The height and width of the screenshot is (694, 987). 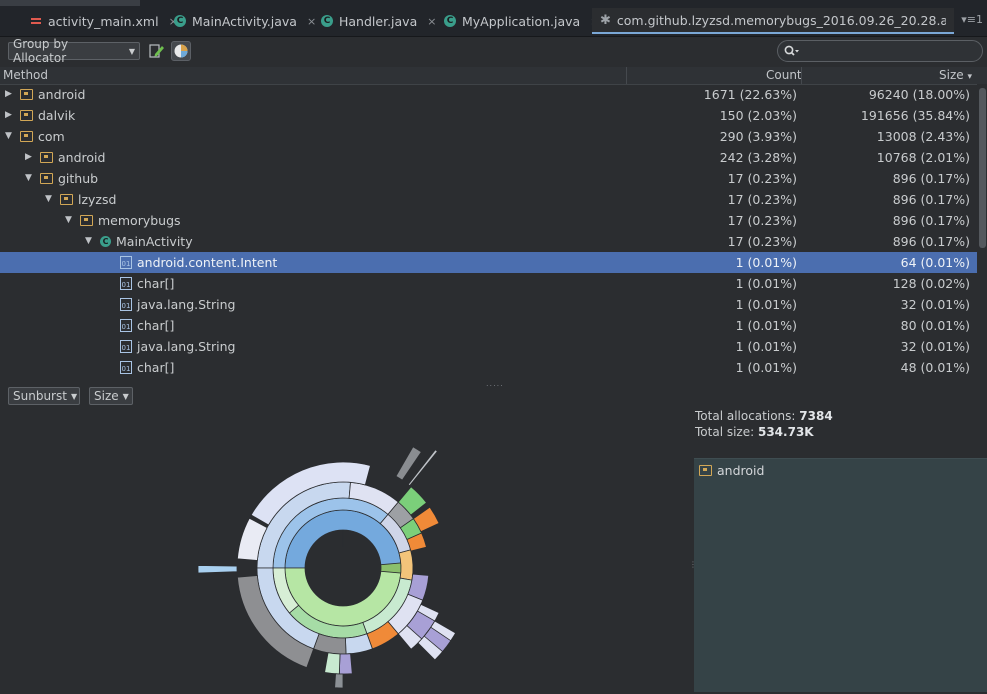 I want to click on total-allocations: Total allocations: 7384, so click(x=764, y=416).